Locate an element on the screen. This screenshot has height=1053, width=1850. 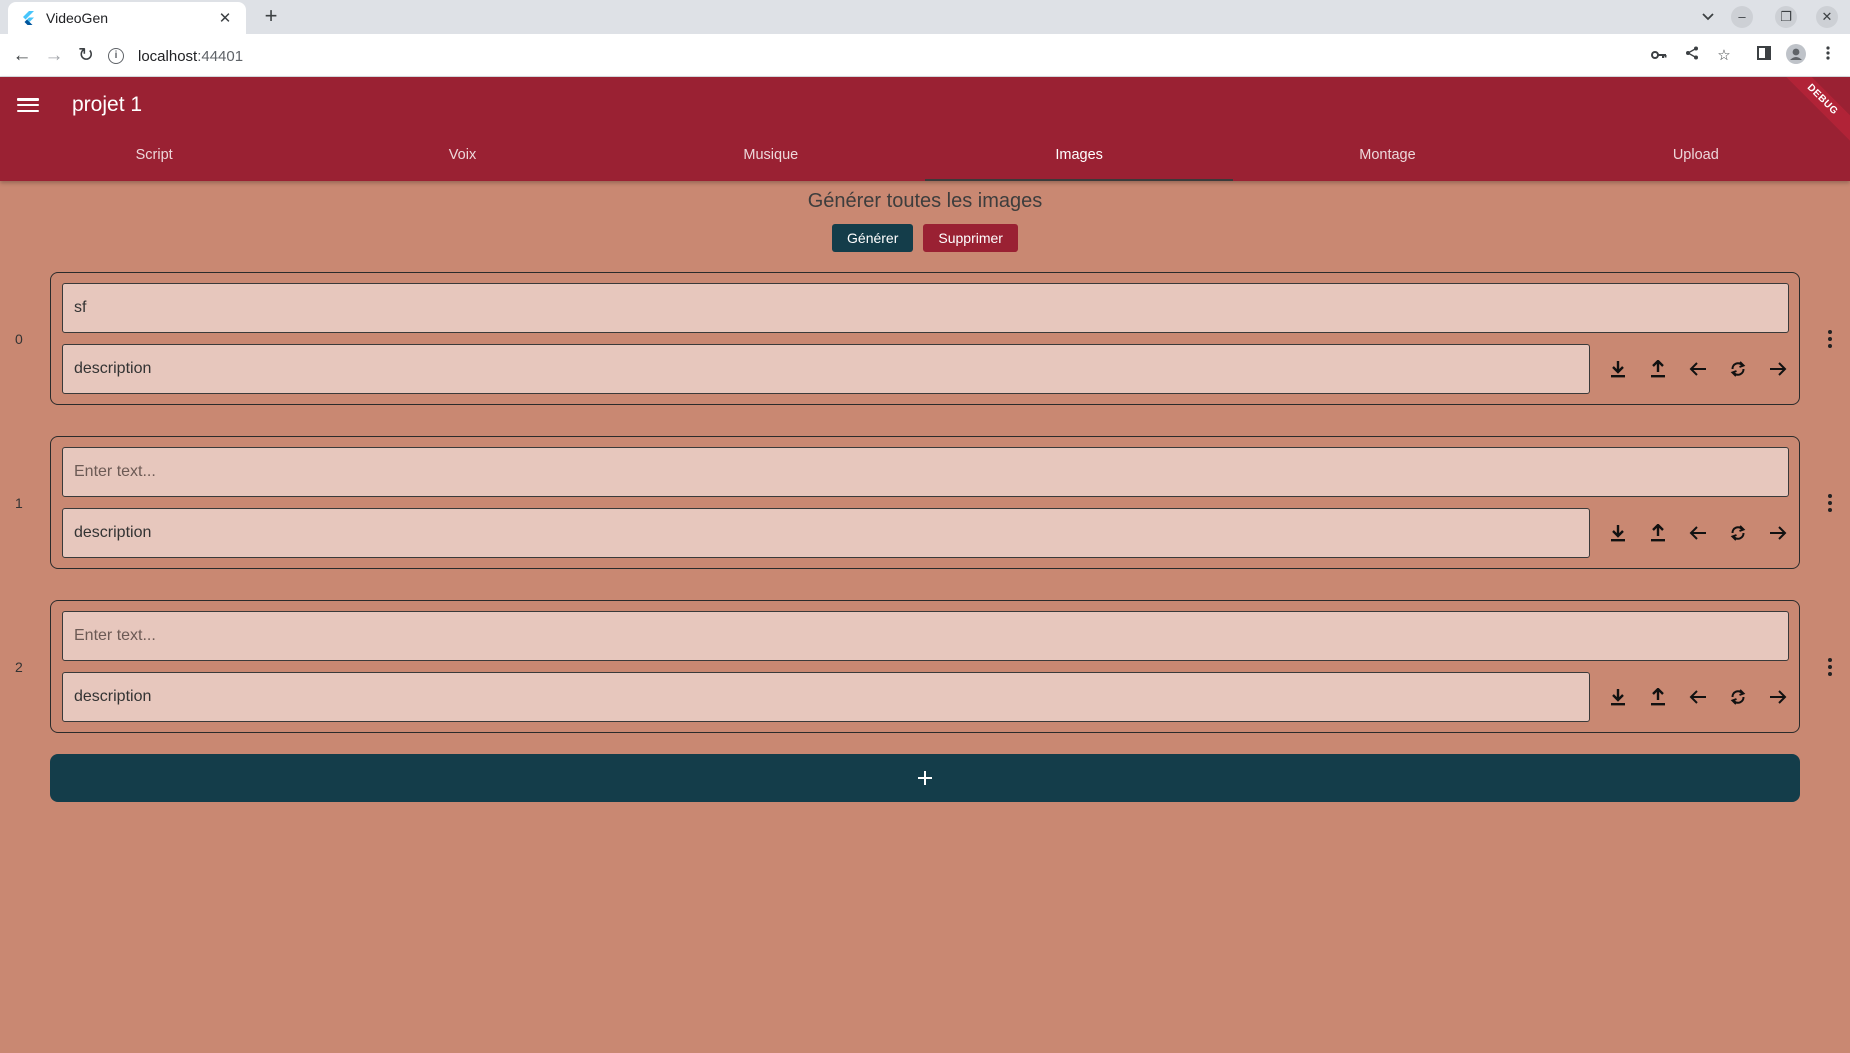
profile-avatar-icon is located at coordinates (1796, 56).